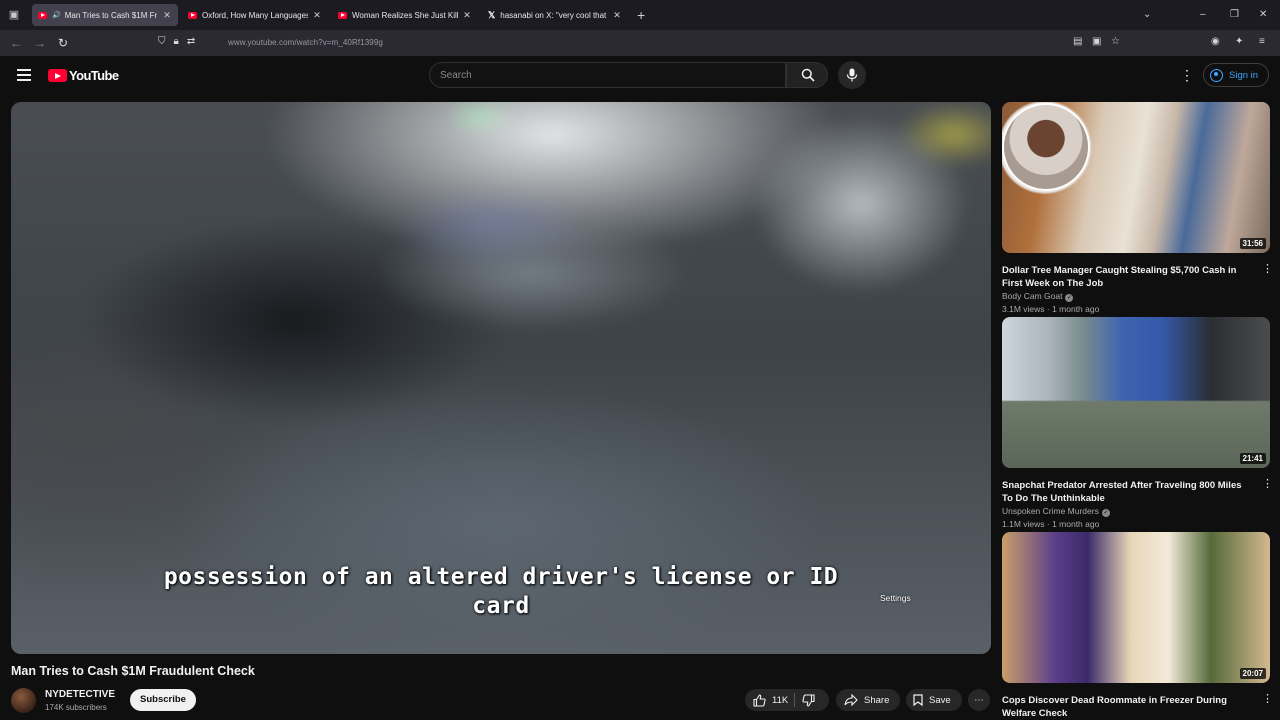 The height and width of the screenshot is (720, 1280). Describe the element at coordinates (1032, 296) in the screenshot. I see `channel-label: Body Cam Goat` at that location.